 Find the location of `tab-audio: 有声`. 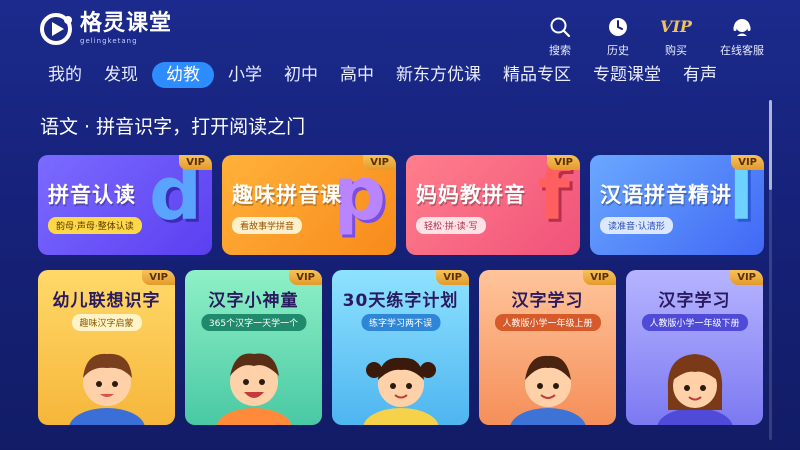

tab-audio: 有声 is located at coordinates (700, 75).